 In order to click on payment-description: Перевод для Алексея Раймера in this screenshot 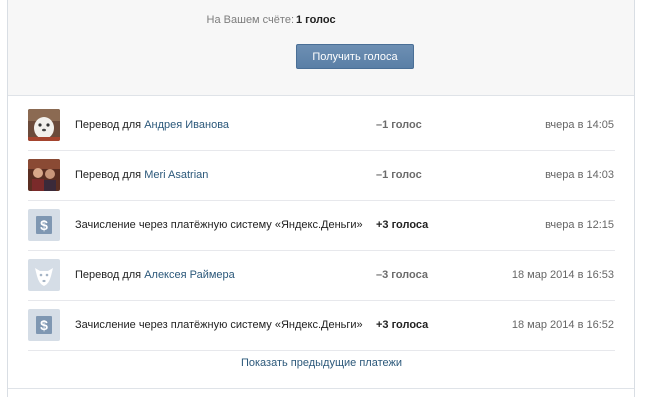, I will do `click(155, 275)`.